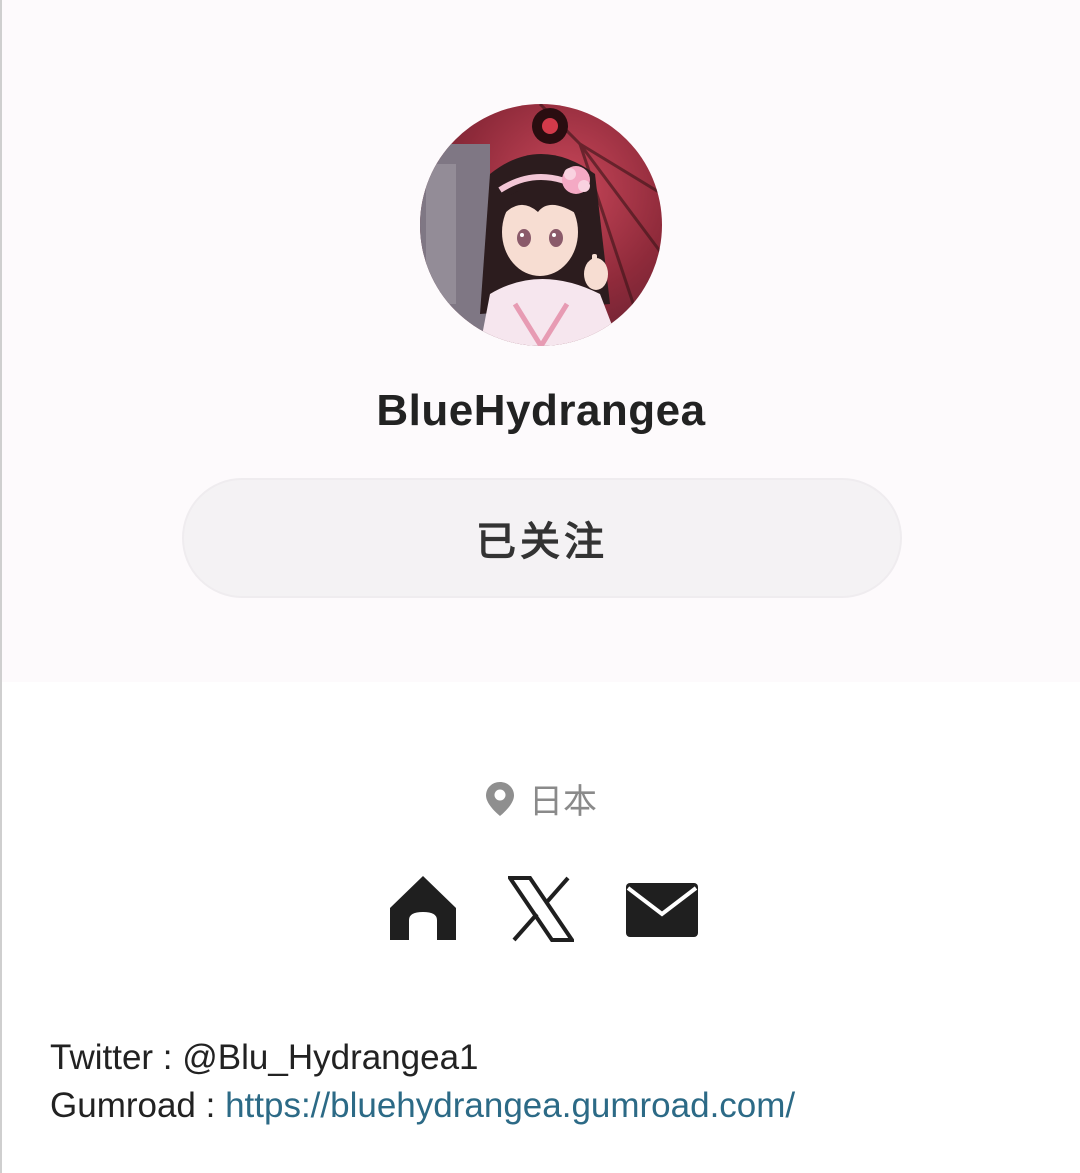 This screenshot has height=1173, width=1080. Describe the element at coordinates (264, 1057) in the screenshot. I see `bio-twitter: Twitter : @Blu_Hydrangea1` at that location.